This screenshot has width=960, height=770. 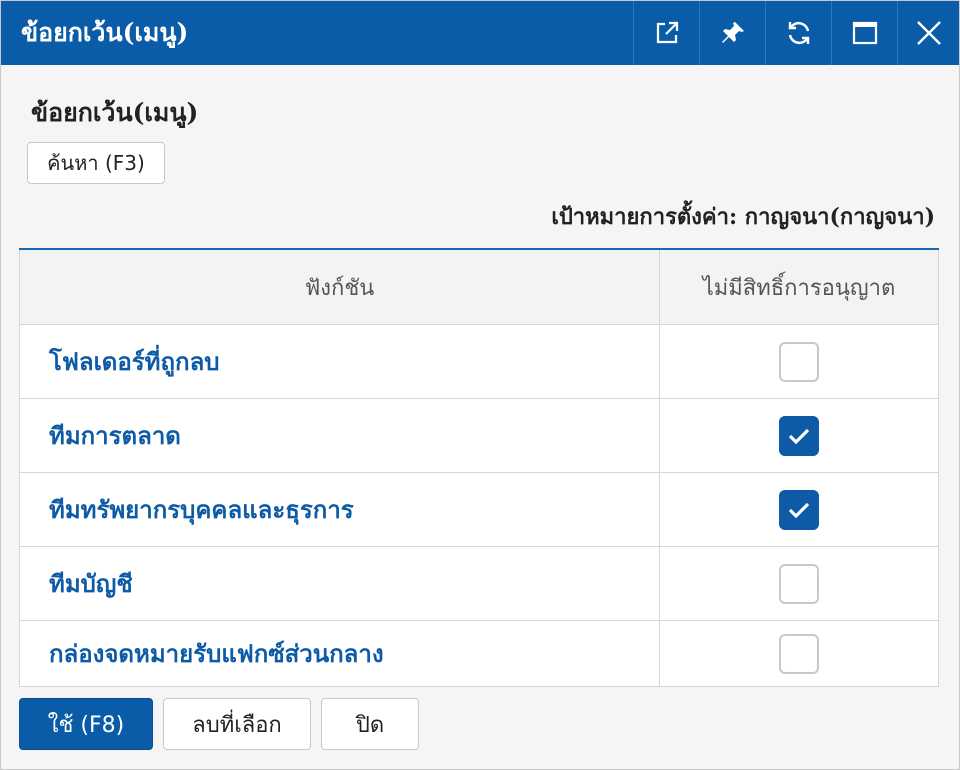 I want to click on pin-icon, so click(x=732, y=32).